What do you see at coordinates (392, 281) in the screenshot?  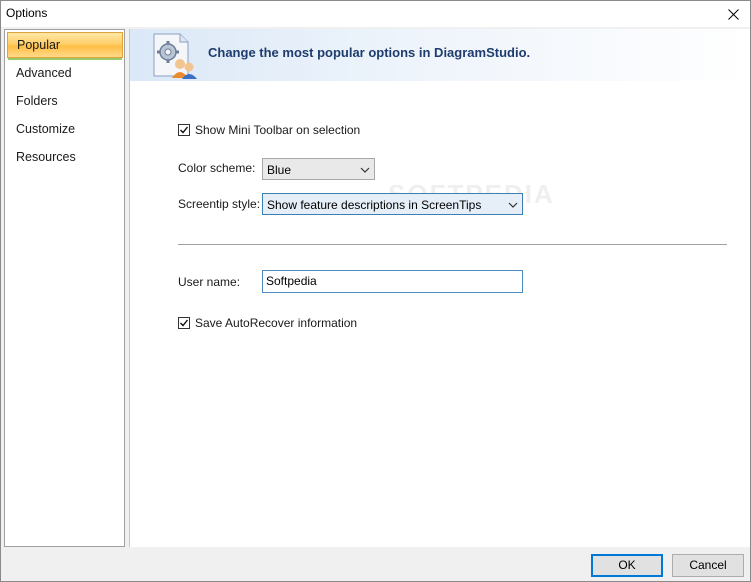 I see `user-name-input: Softpedia` at bounding box center [392, 281].